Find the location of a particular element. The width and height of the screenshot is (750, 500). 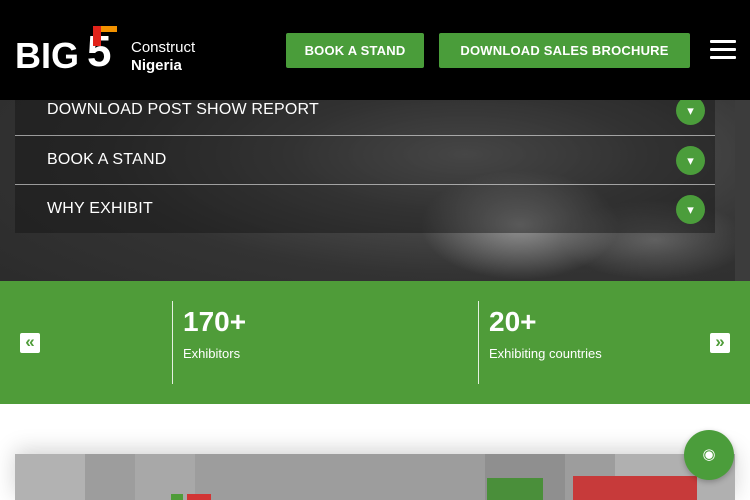

logo-region-text: Nigeria is located at coordinates (157, 65).